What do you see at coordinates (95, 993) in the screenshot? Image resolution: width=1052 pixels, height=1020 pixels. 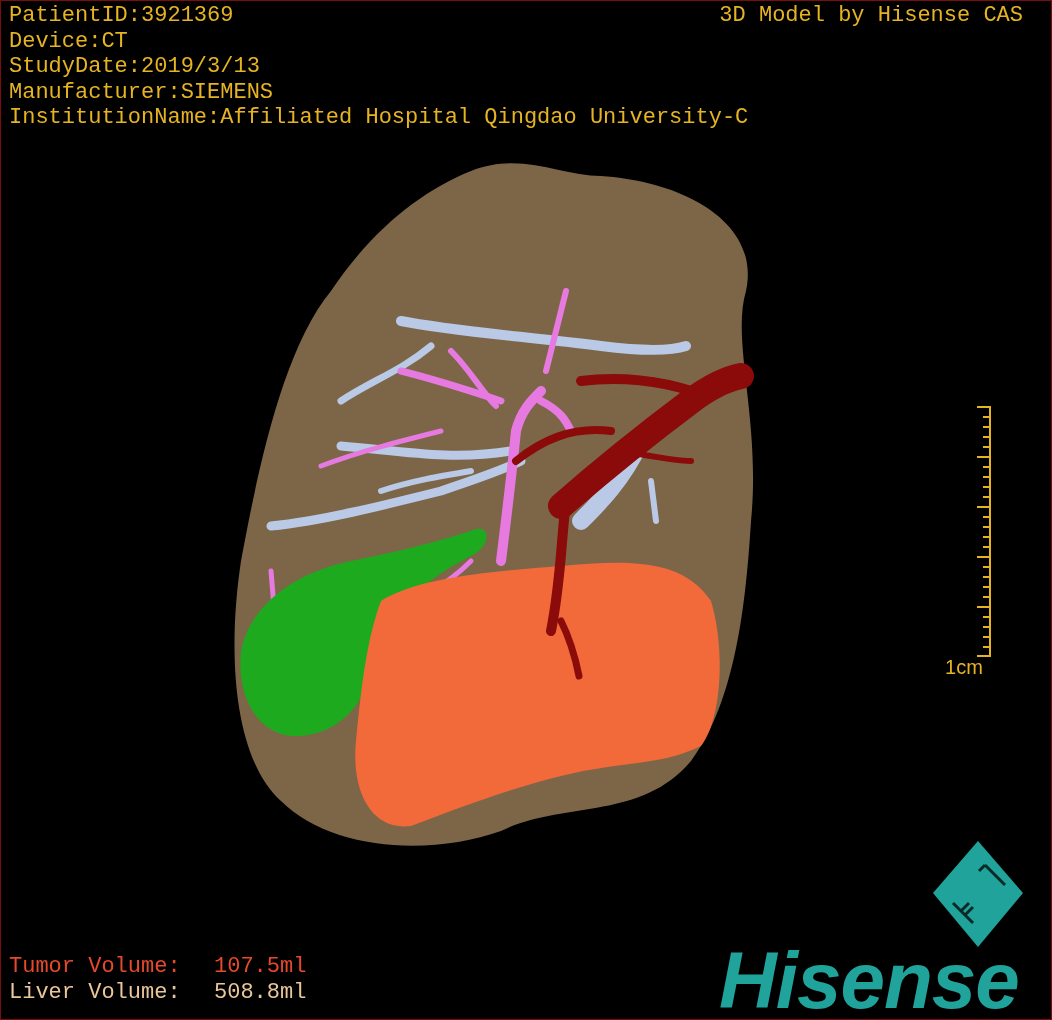 I see `volume-label: Liver Volume:` at bounding box center [95, 993].